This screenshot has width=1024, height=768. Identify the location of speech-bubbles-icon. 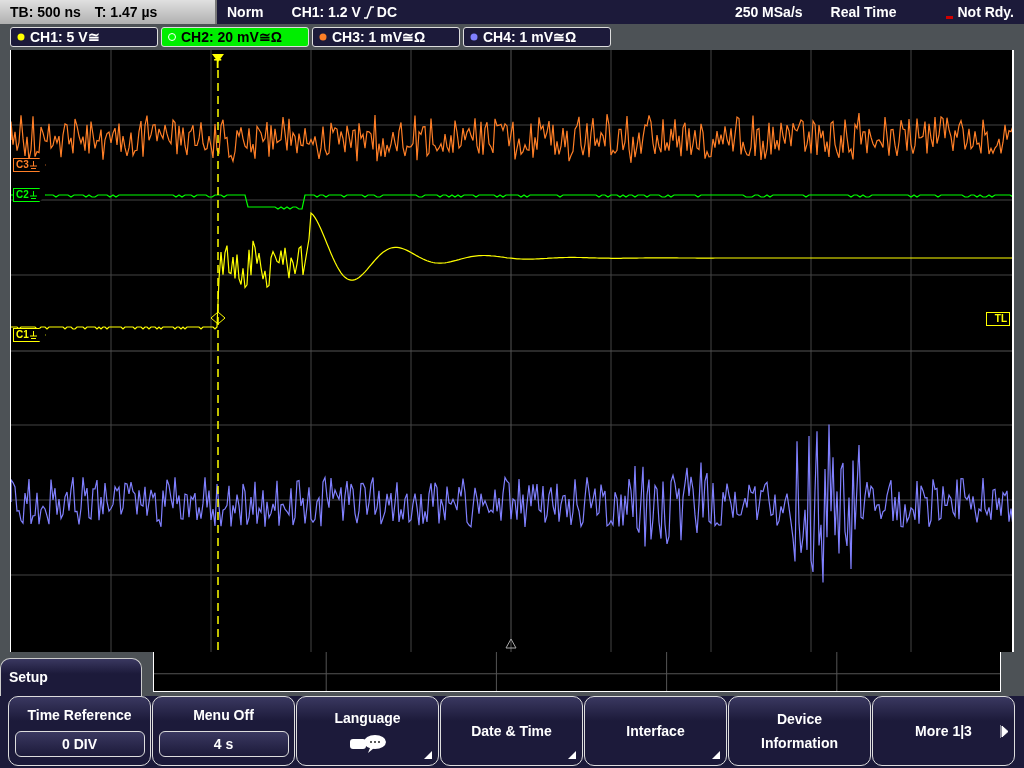
(367, 744).